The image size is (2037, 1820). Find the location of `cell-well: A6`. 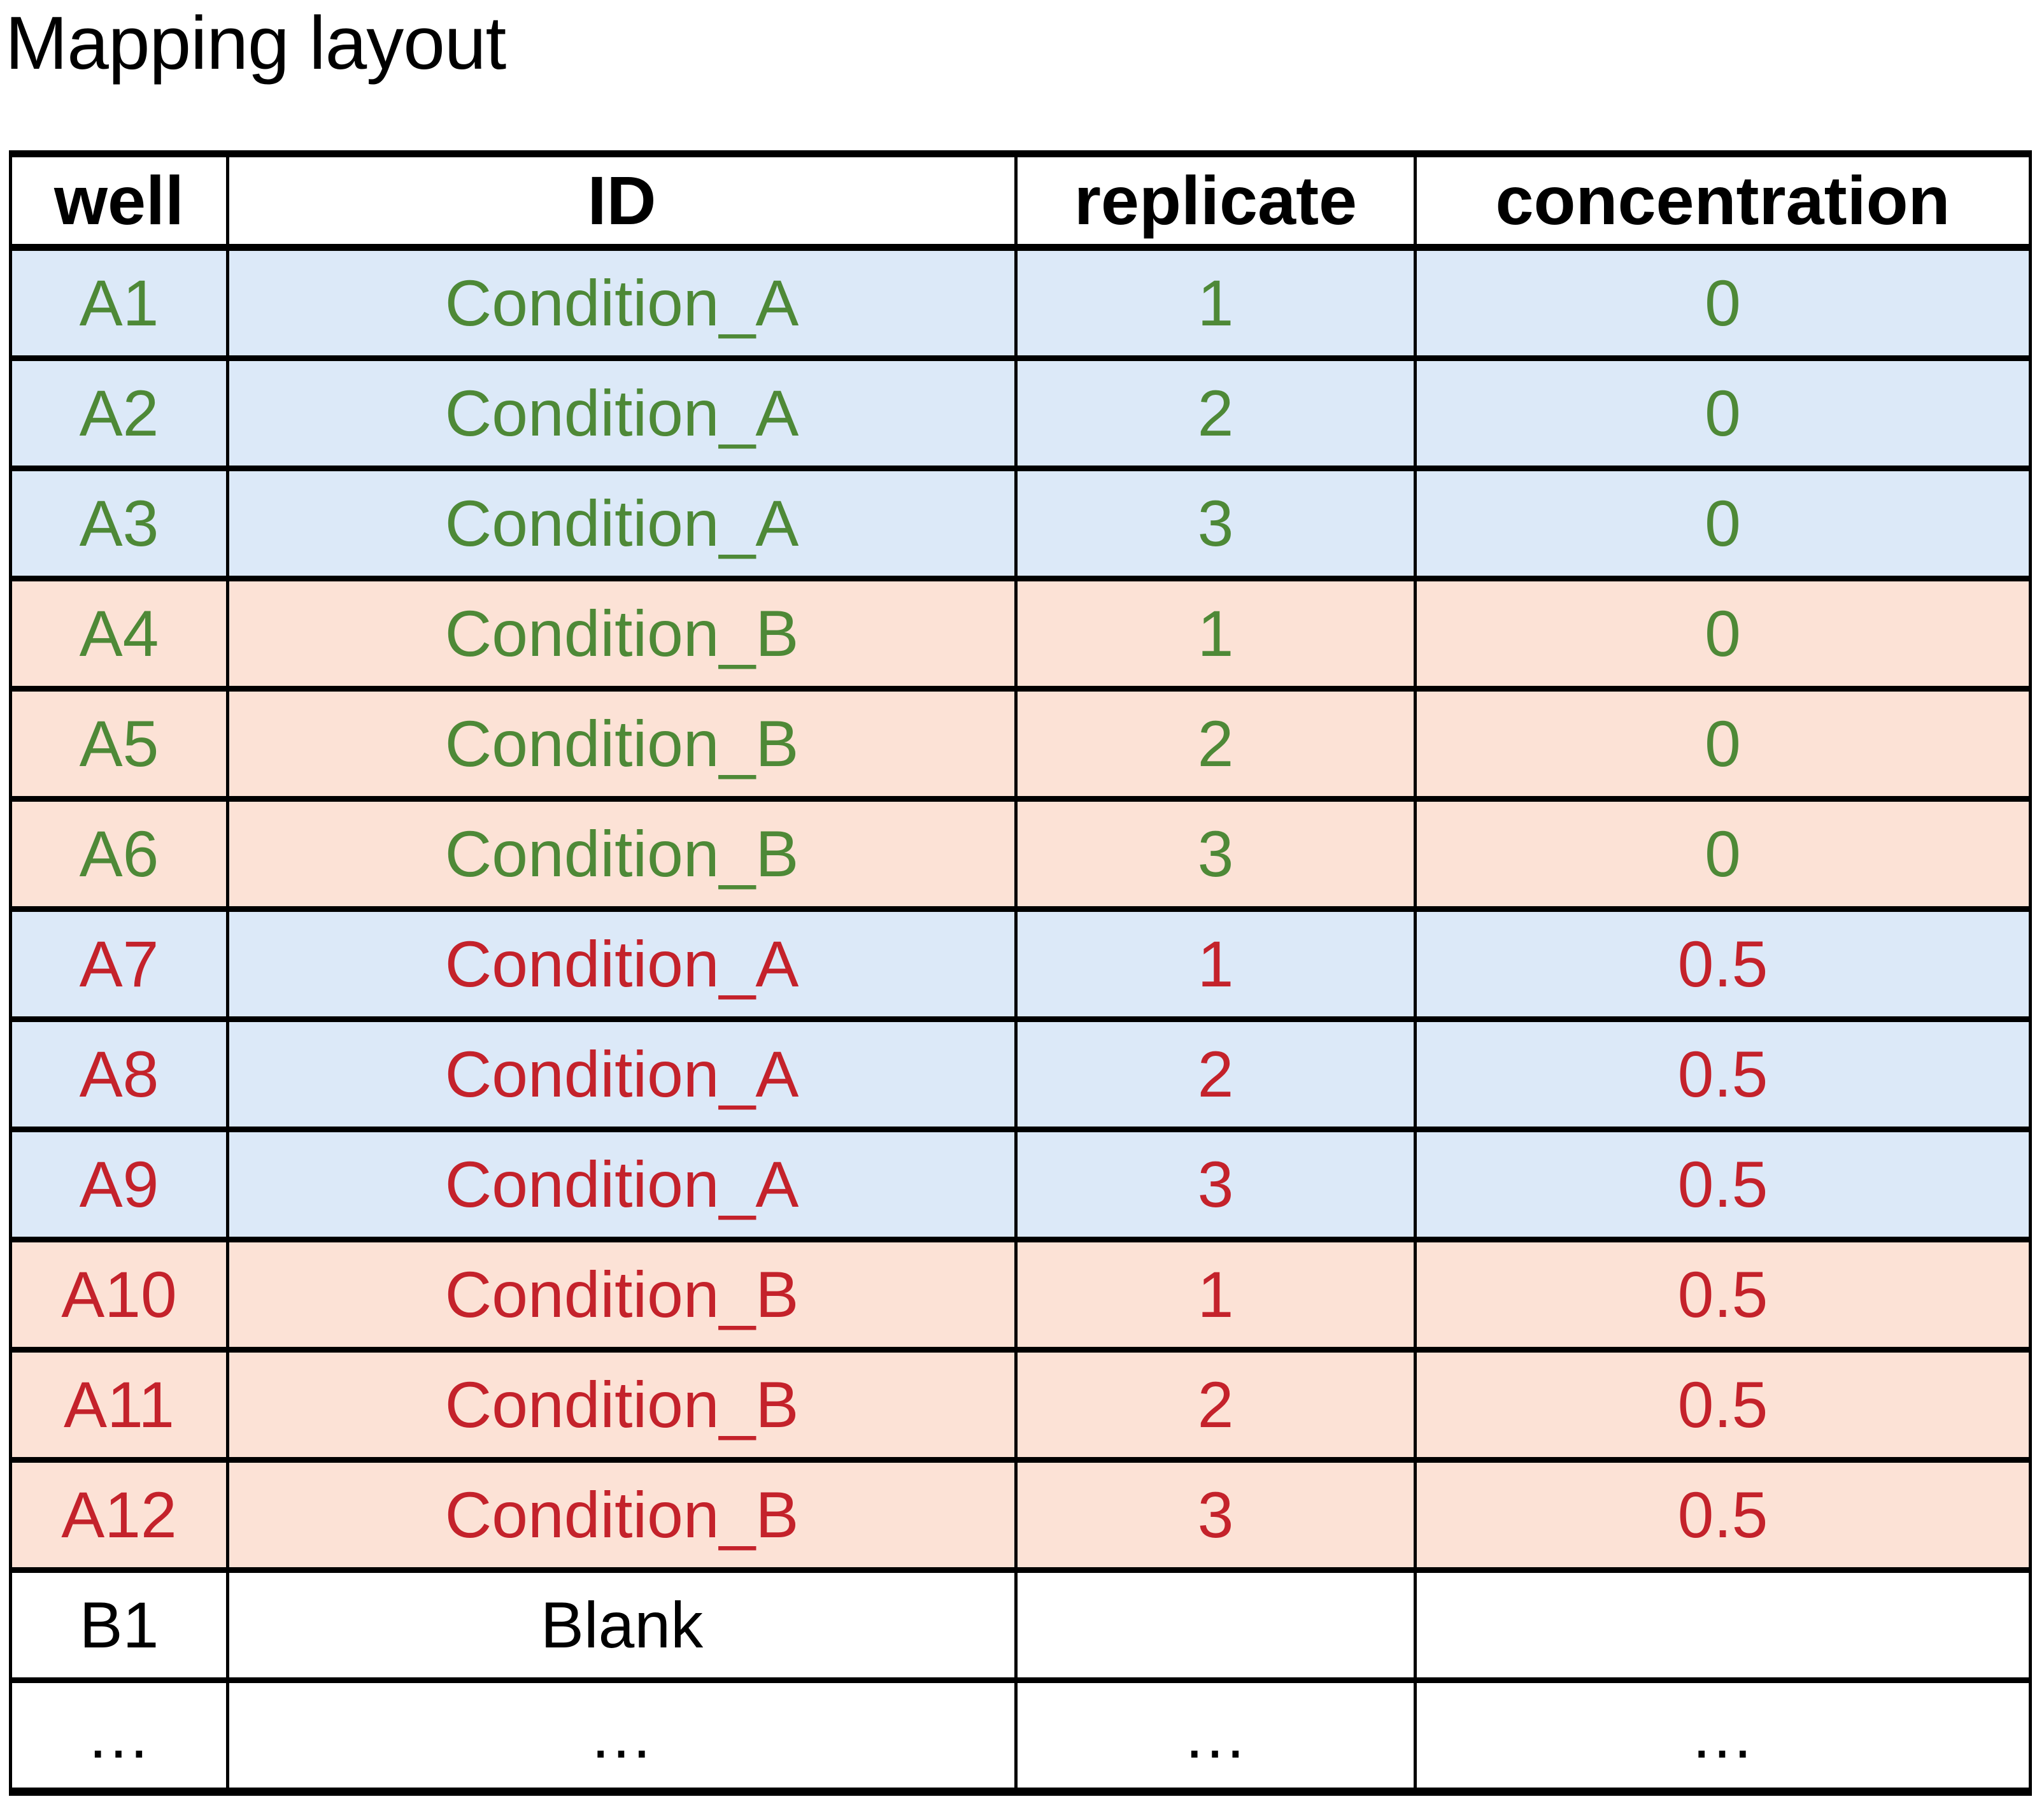

cell-well: A6 is located at coordinates (119, 856).